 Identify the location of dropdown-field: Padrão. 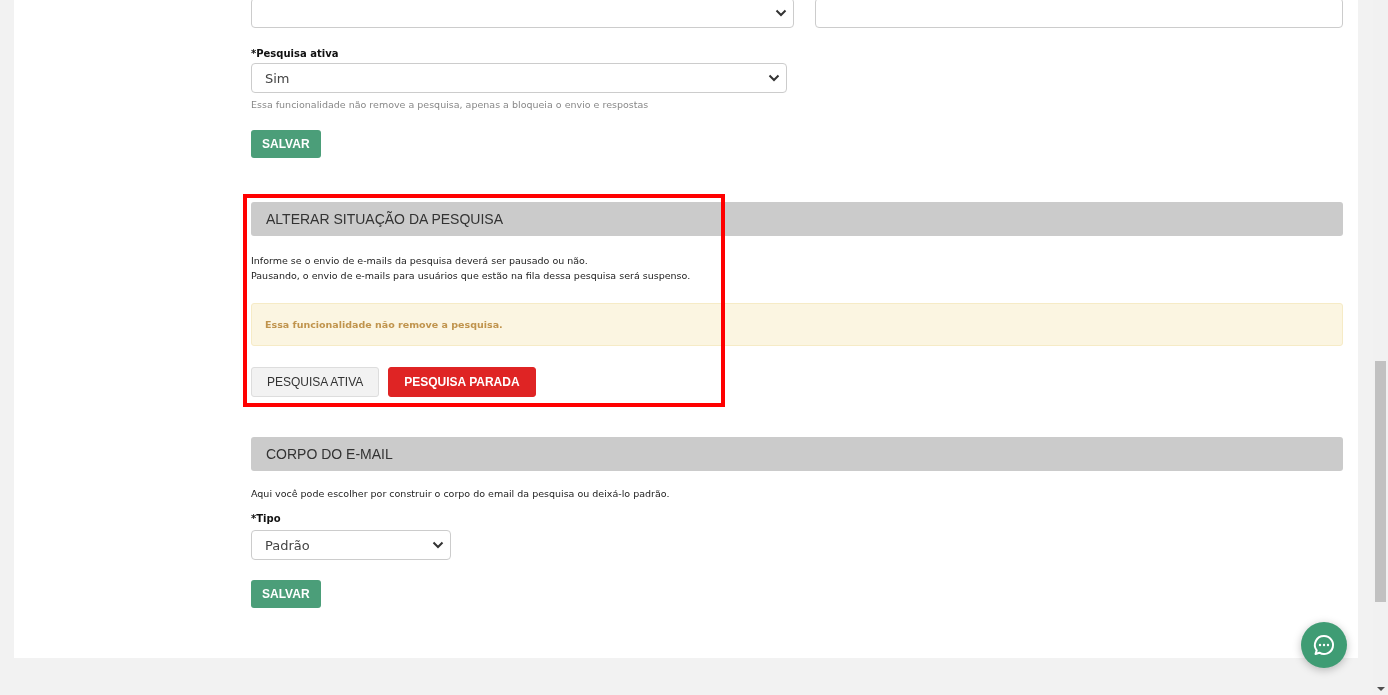
(351, 545).